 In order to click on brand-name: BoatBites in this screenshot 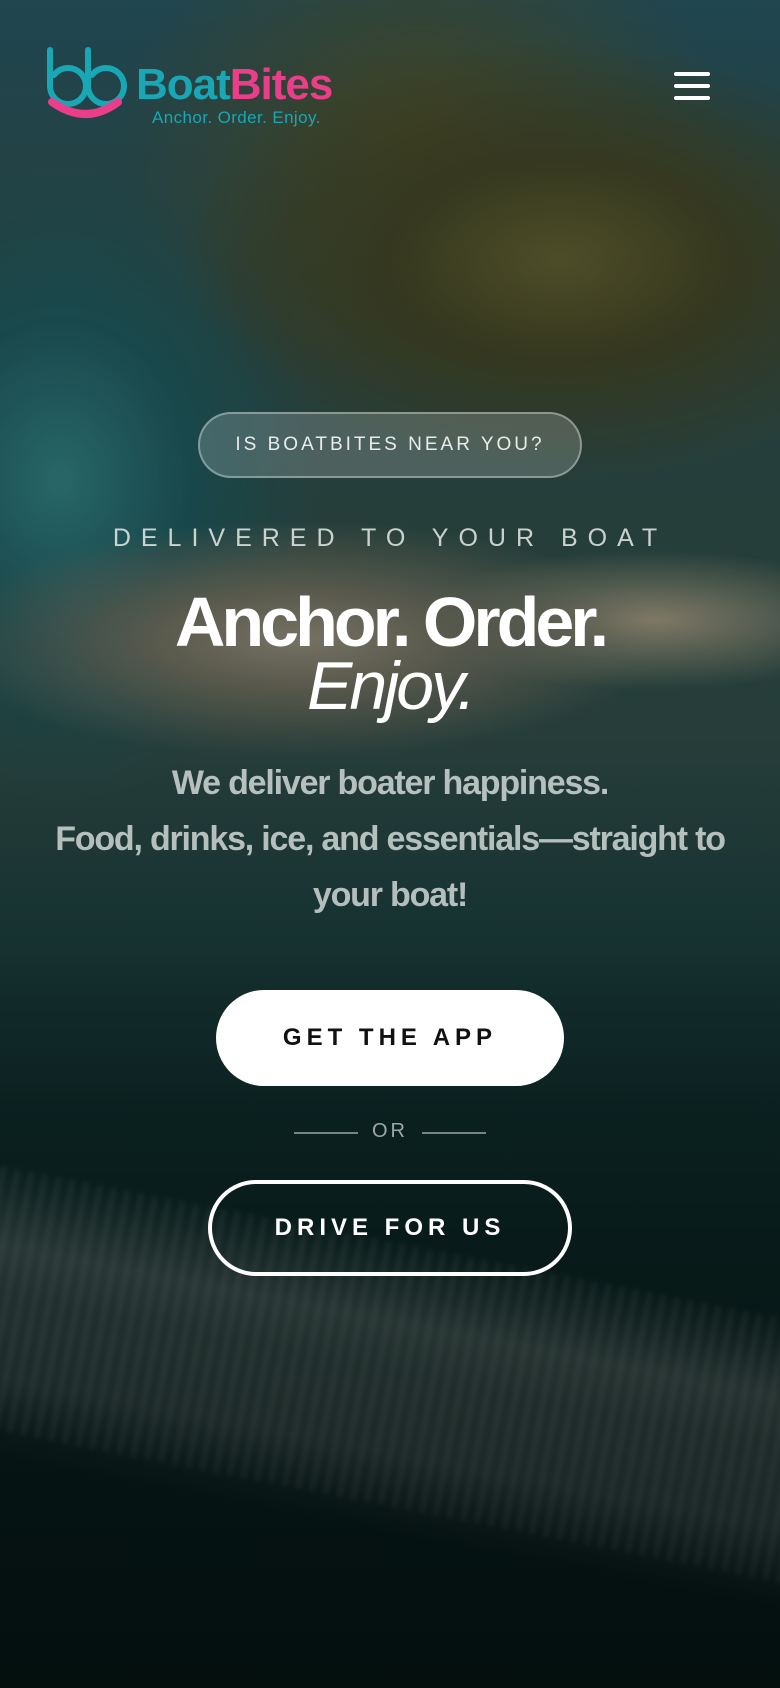, I will do `click(235, 85)`.